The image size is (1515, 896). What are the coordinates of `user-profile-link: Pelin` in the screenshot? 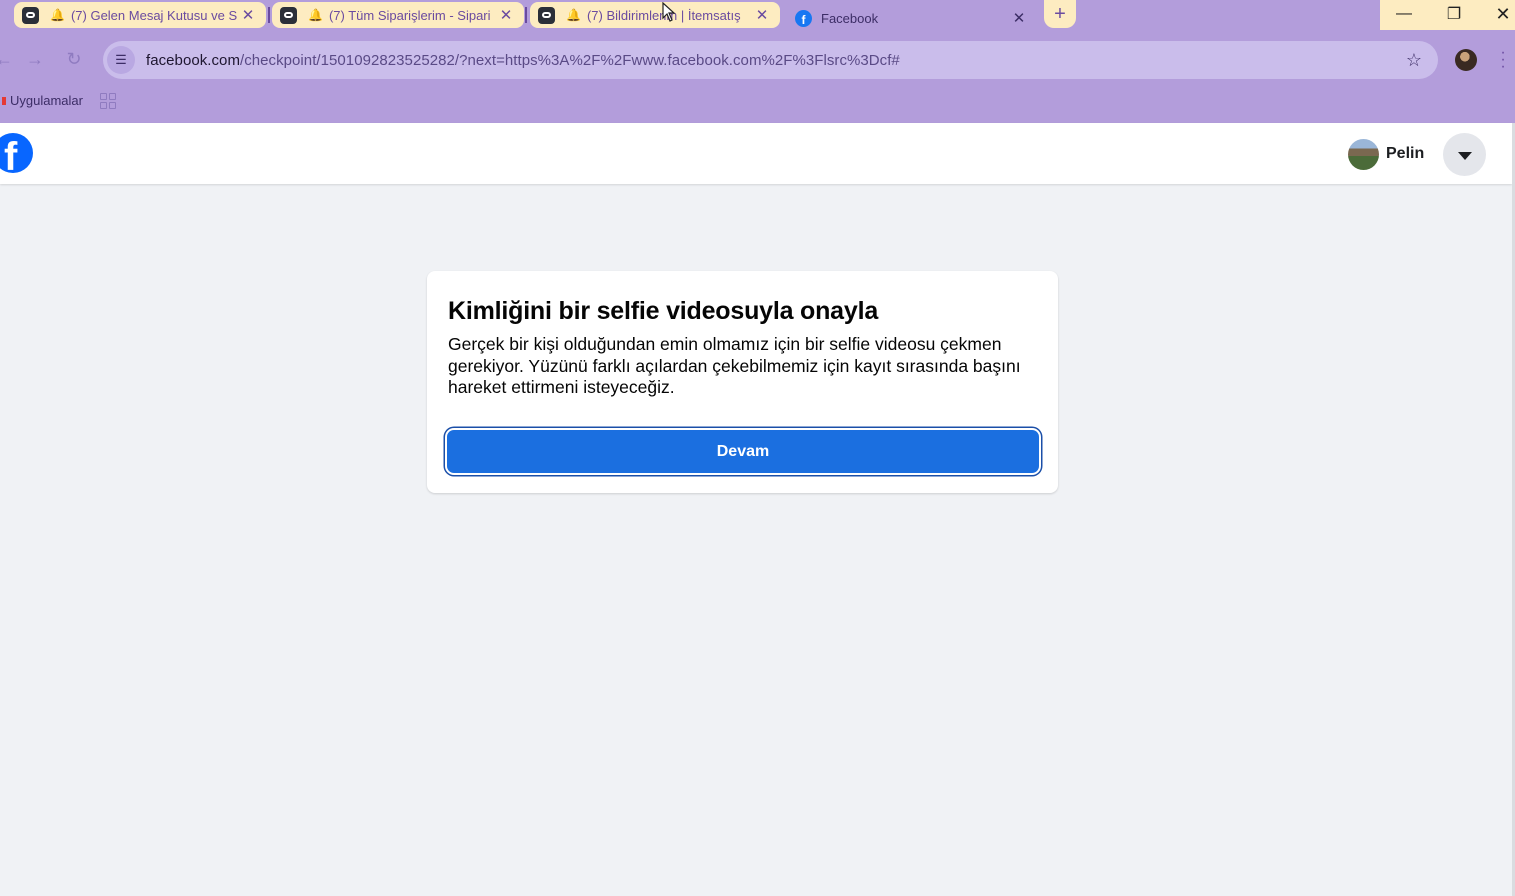 It's located at (1386, 154).